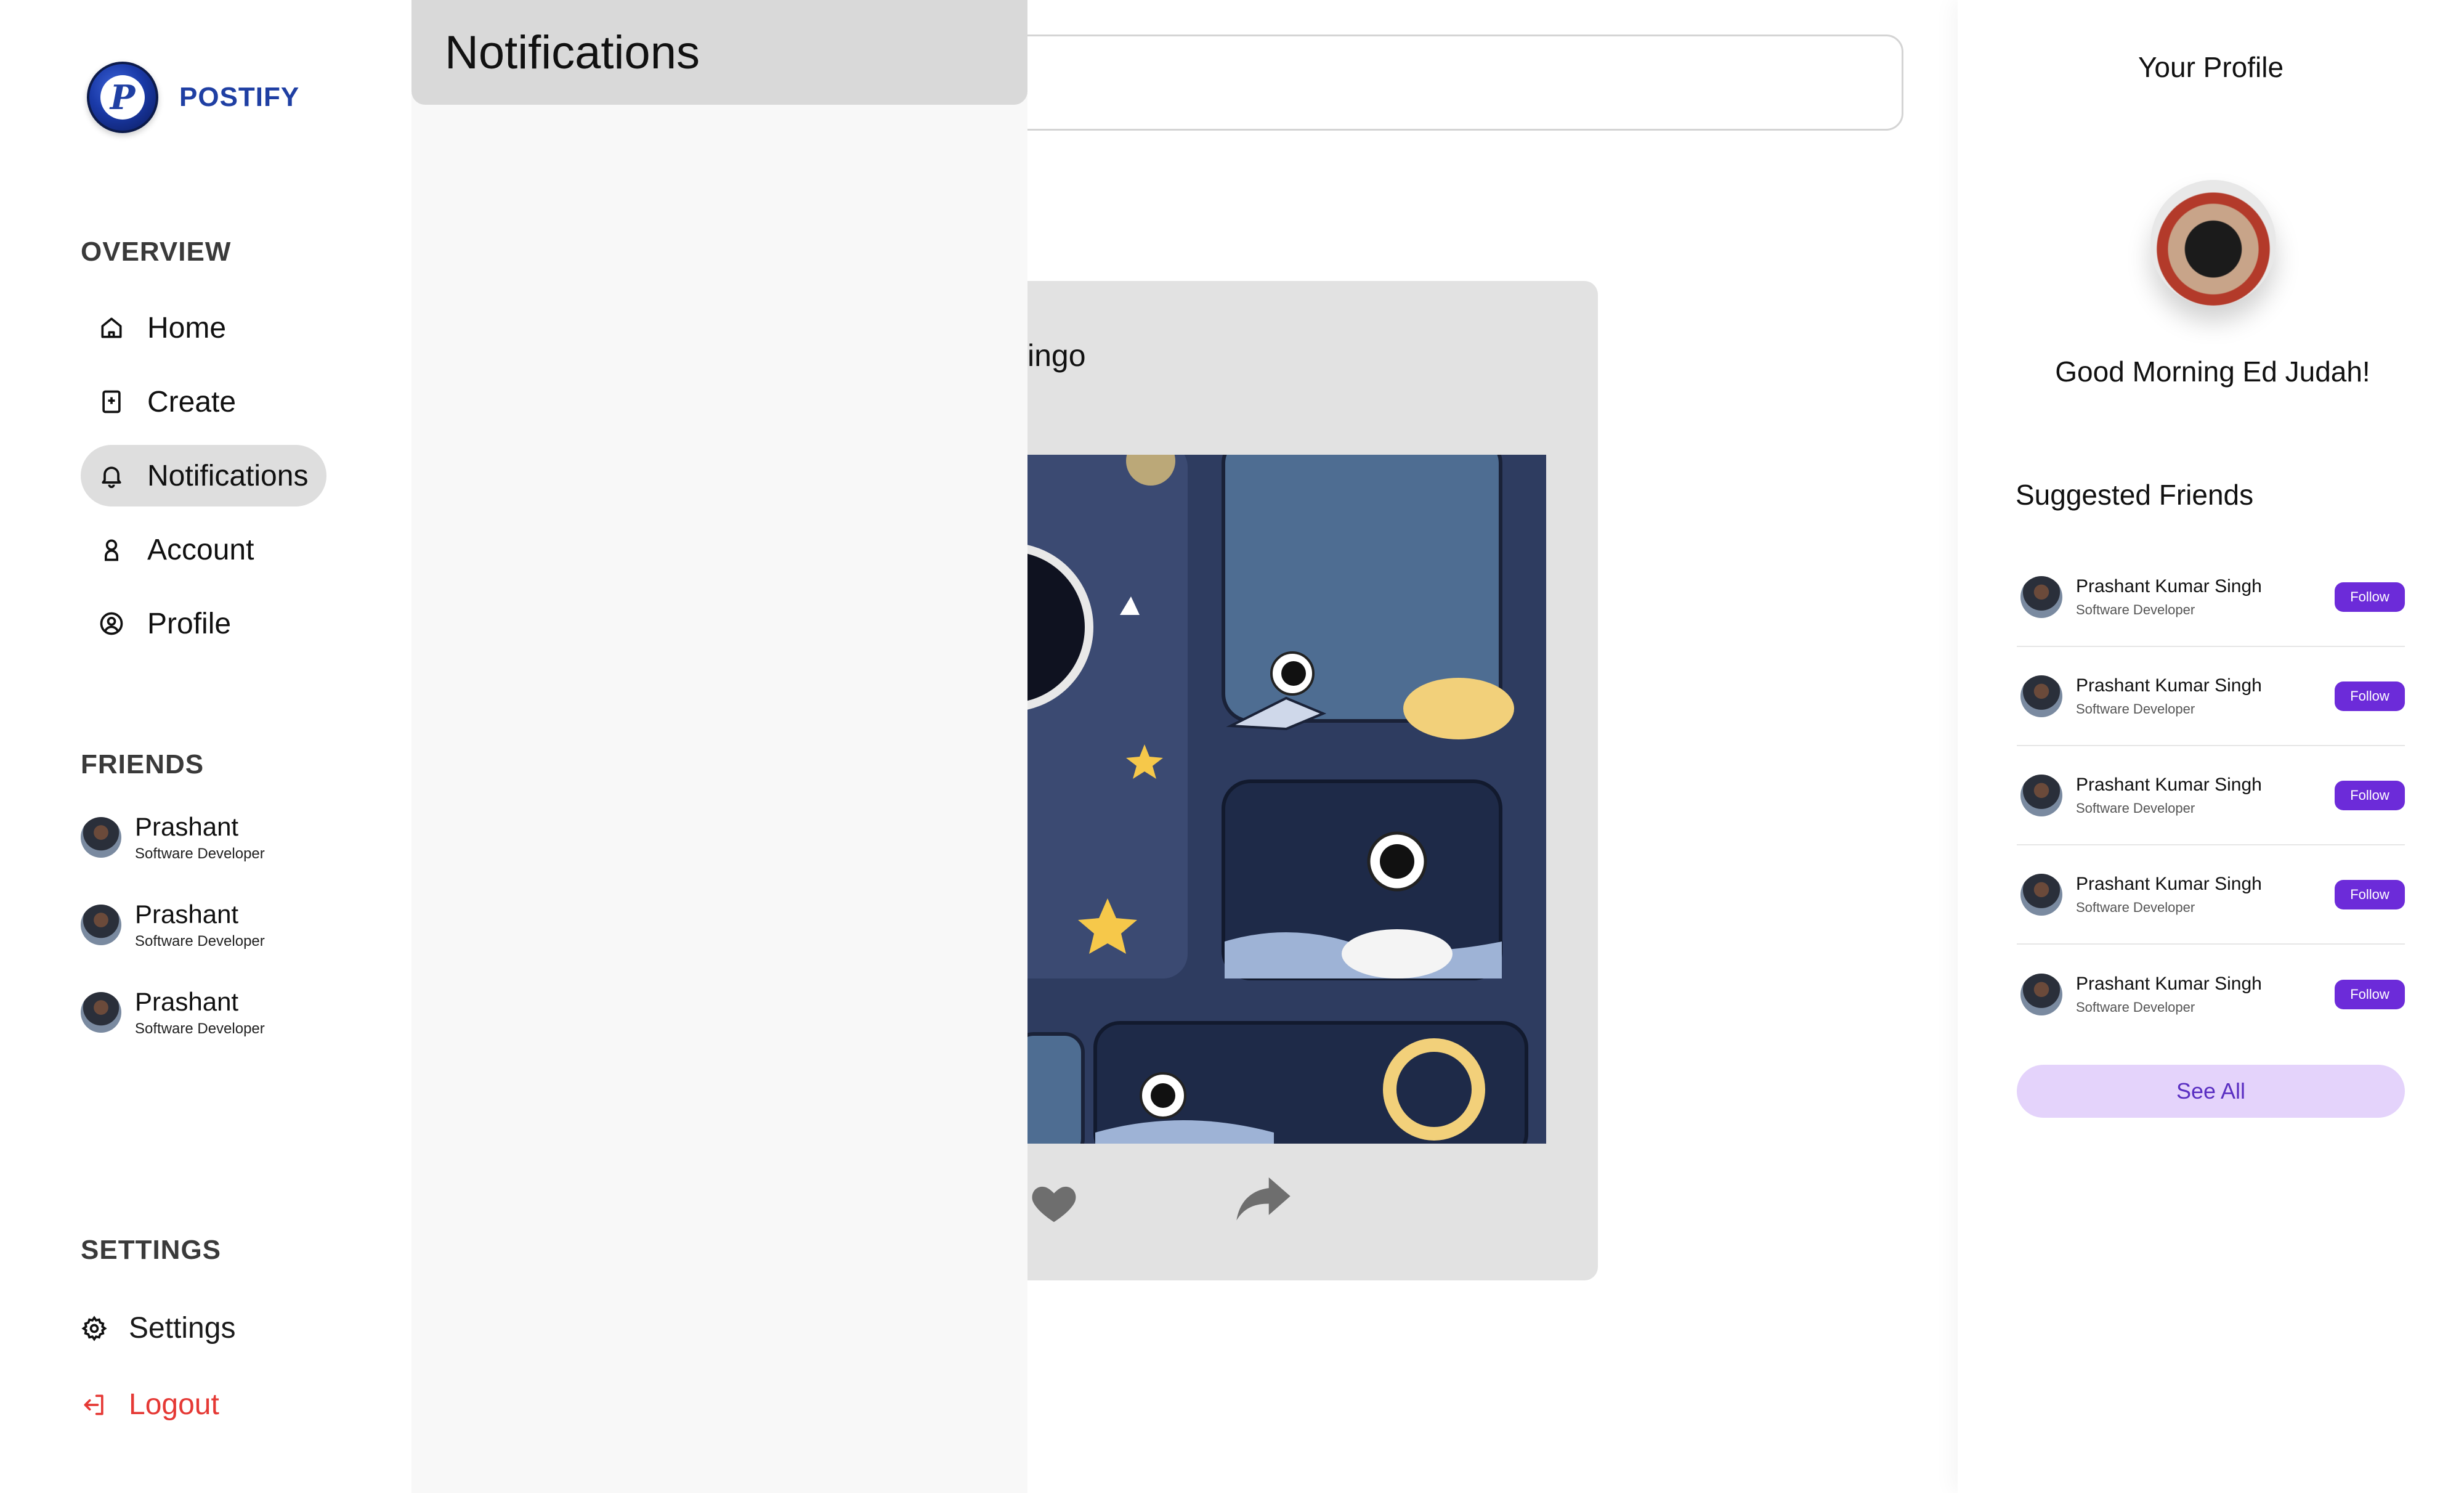 This screenshot has height=1493, width=2464. I want to click on logout-label: Logout, so click(174, 1405).